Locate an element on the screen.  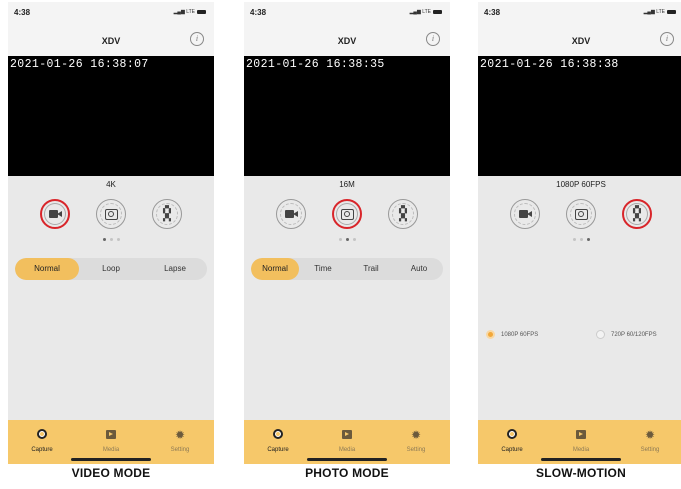
video-submode-selector: Normal Loop Lapse is located at coordinates (111, 269).